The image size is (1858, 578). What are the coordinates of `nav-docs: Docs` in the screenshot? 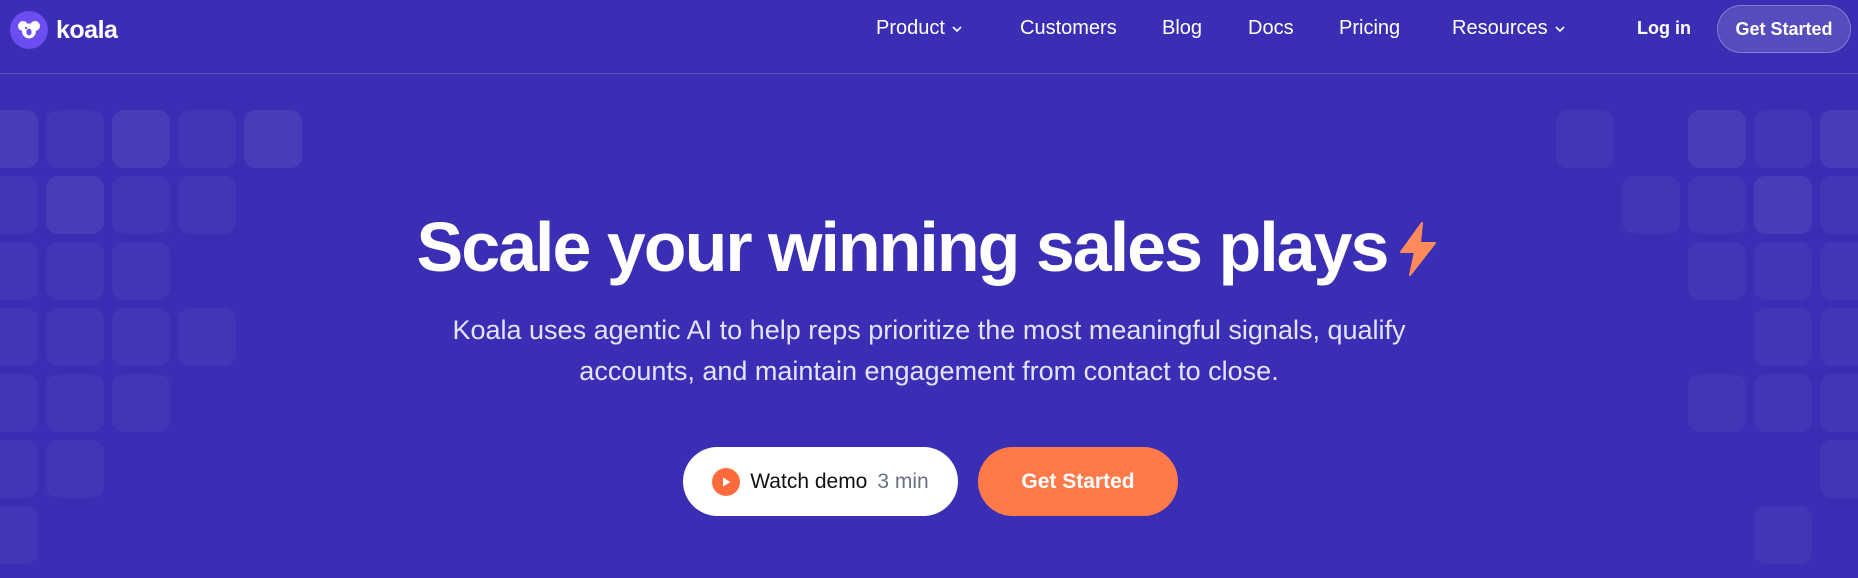 It's located at (1271, 28).